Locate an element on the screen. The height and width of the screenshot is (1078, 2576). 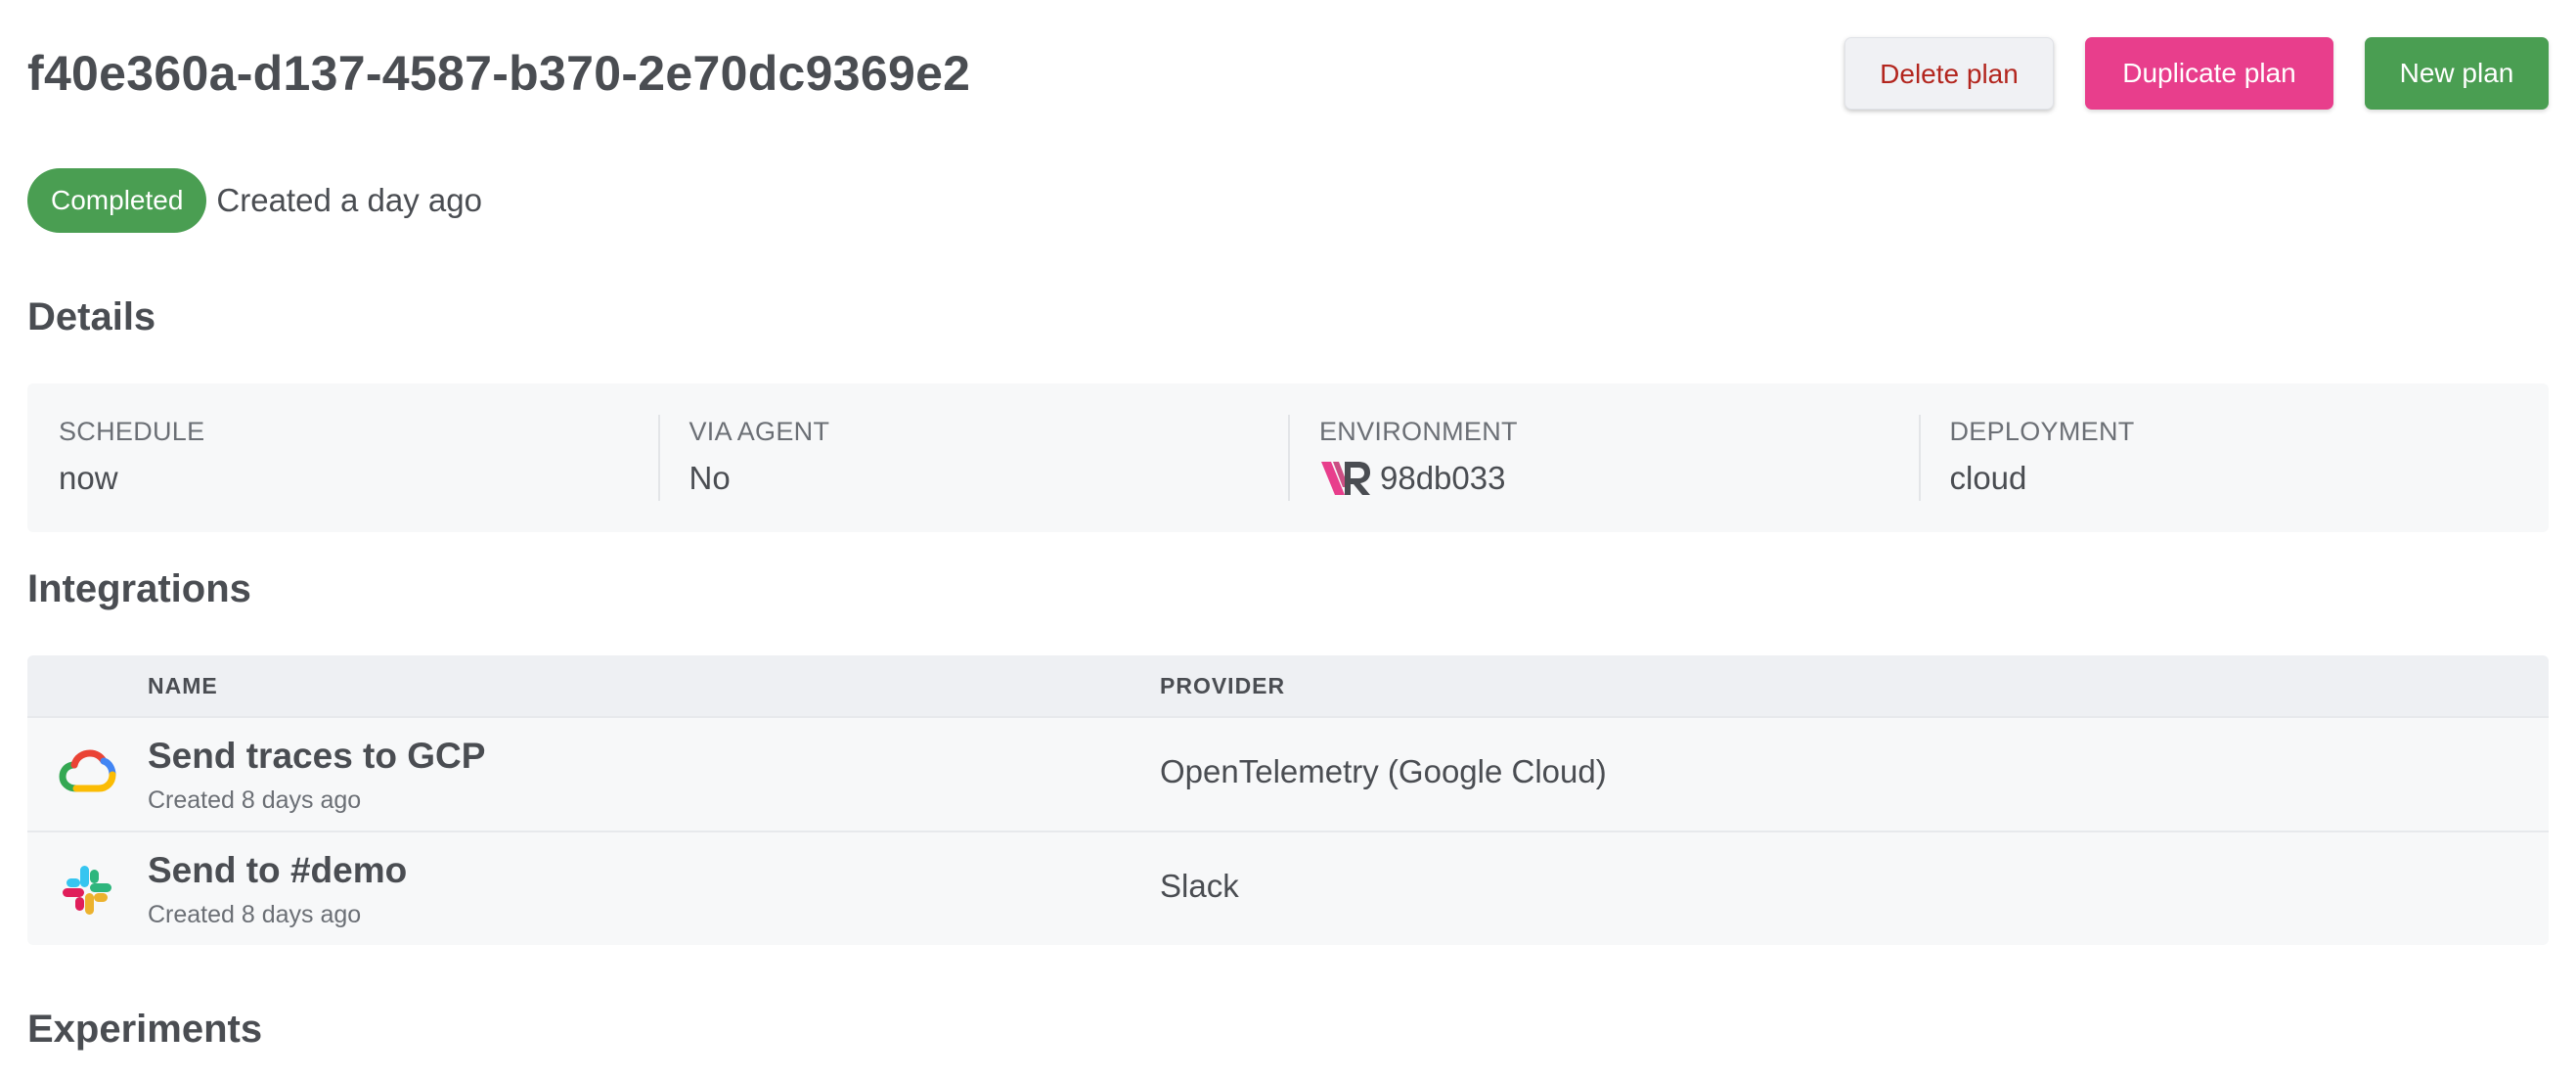
page-title: f40e360a-d137-4587-b370-2e70dc9369e2 is located at coordinates (499, 73).